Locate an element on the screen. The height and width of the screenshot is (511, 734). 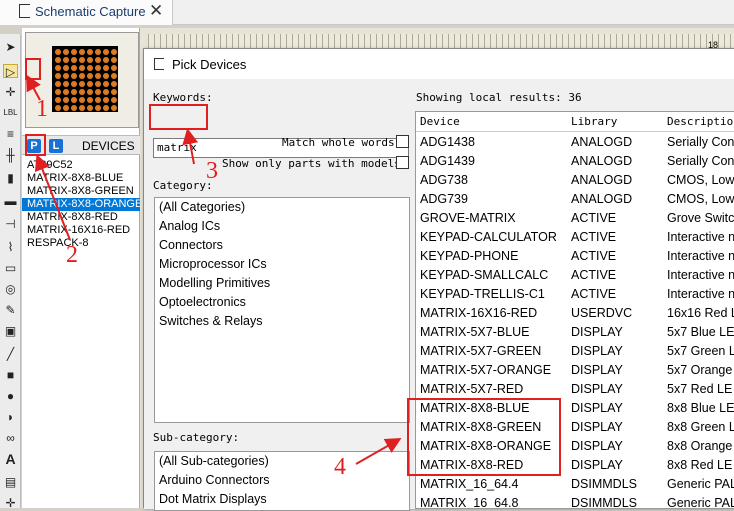
device-list-item-selected: MATRIX-8X8-ORANGE is located at coordinates (82, 204).